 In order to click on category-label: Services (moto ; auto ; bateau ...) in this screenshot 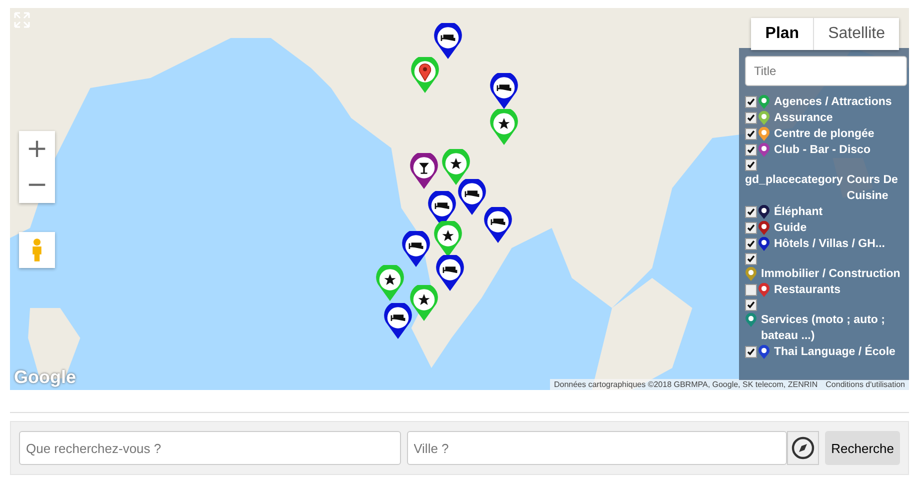, I will do `click(833, 328)`.